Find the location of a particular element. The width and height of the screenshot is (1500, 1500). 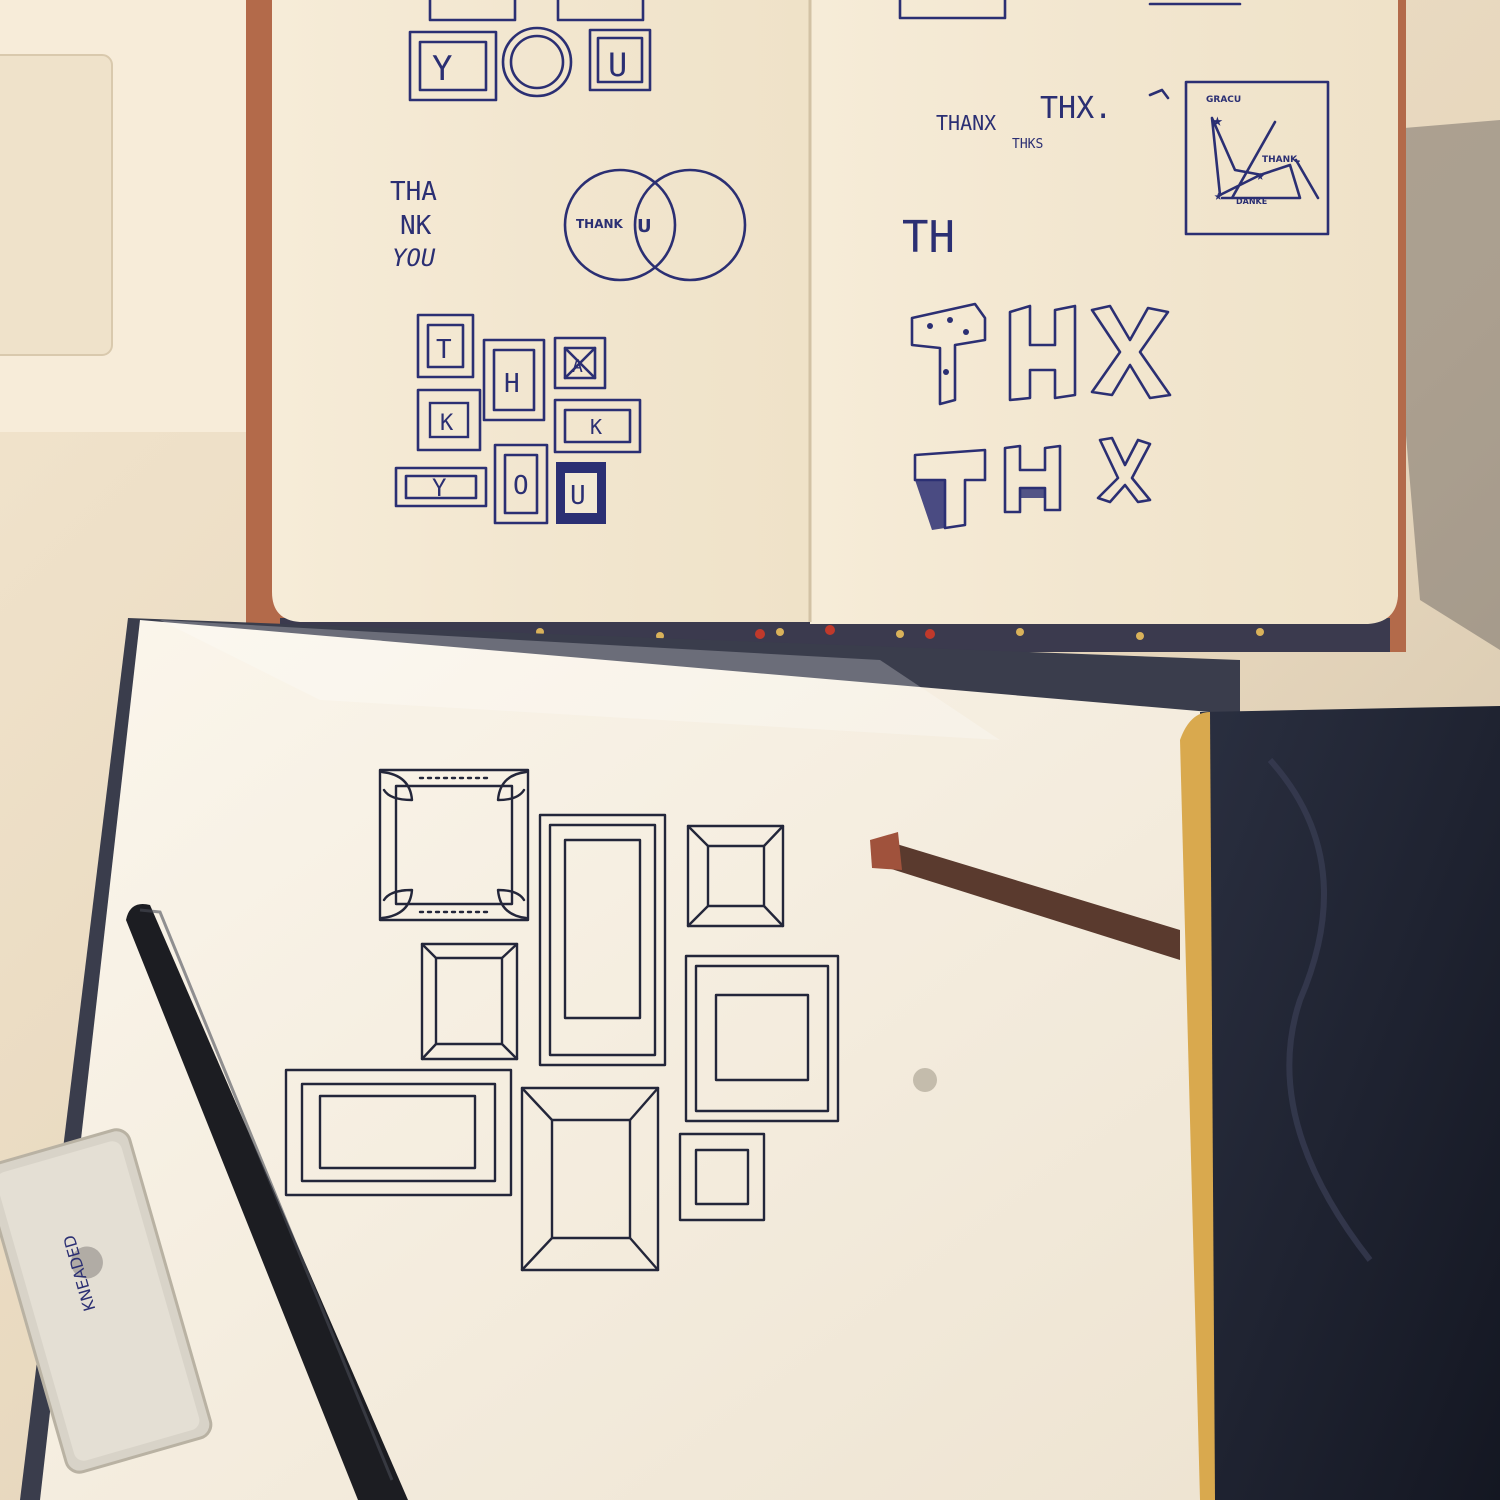

stacked-word-2: NK is located at coordinates (416, 226).